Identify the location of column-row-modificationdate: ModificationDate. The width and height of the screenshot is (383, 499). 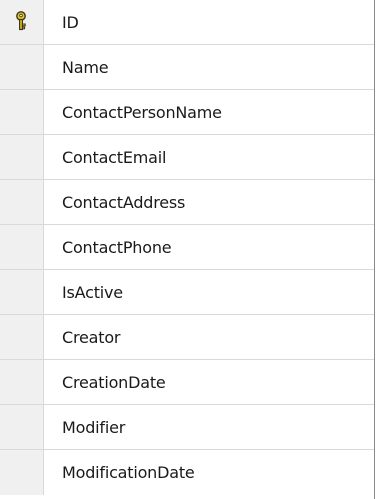
(187, 472).